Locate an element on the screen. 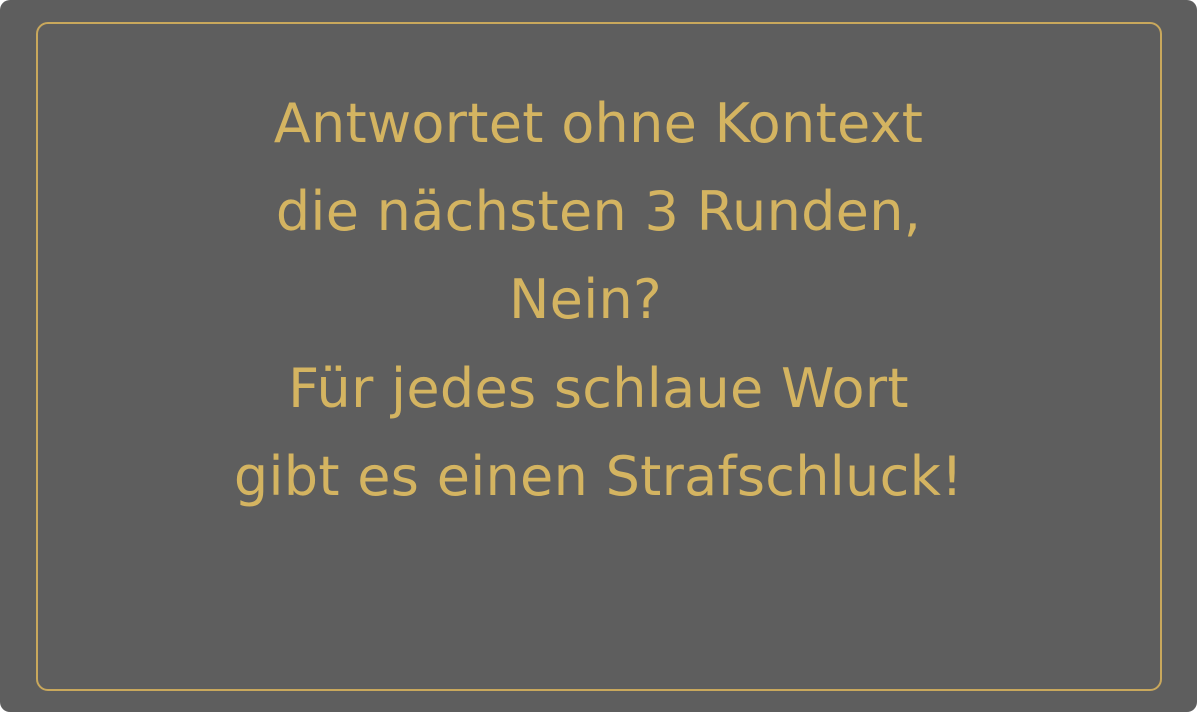 This screenshot has height=714, width=1199. card-text-line-3: Nein? is located at coordinates (585, 299).